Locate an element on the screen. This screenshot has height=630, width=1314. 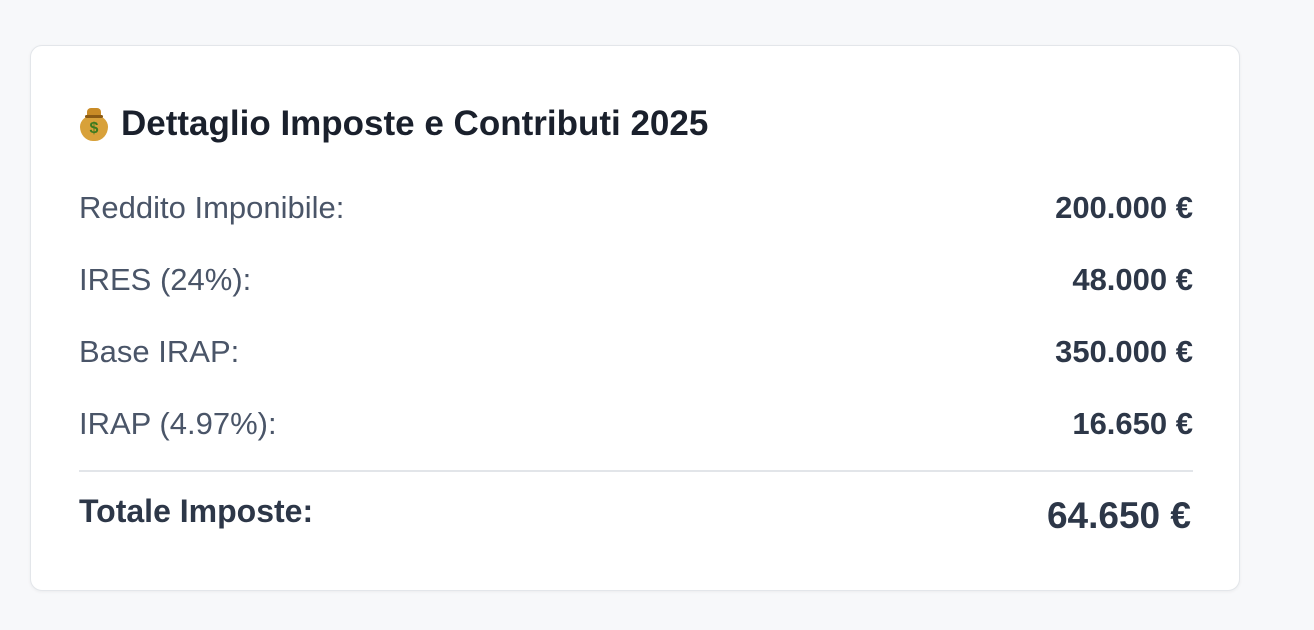
total-value: 64.650 € is located at coordinates (1118, 515).